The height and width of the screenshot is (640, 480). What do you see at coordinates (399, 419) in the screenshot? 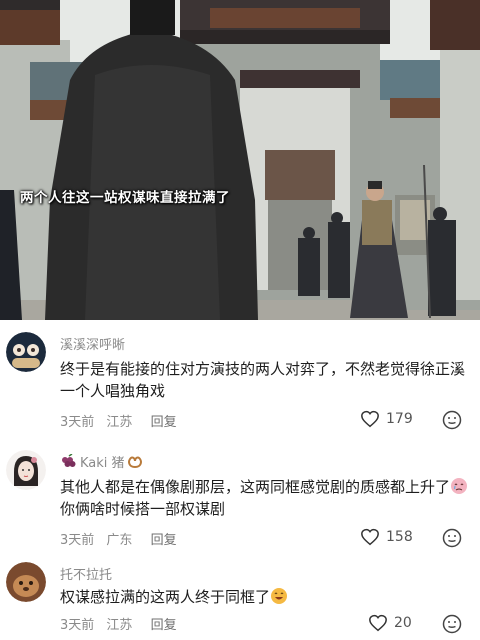
I see `like-count: 179` at bounding box center [399, 419].